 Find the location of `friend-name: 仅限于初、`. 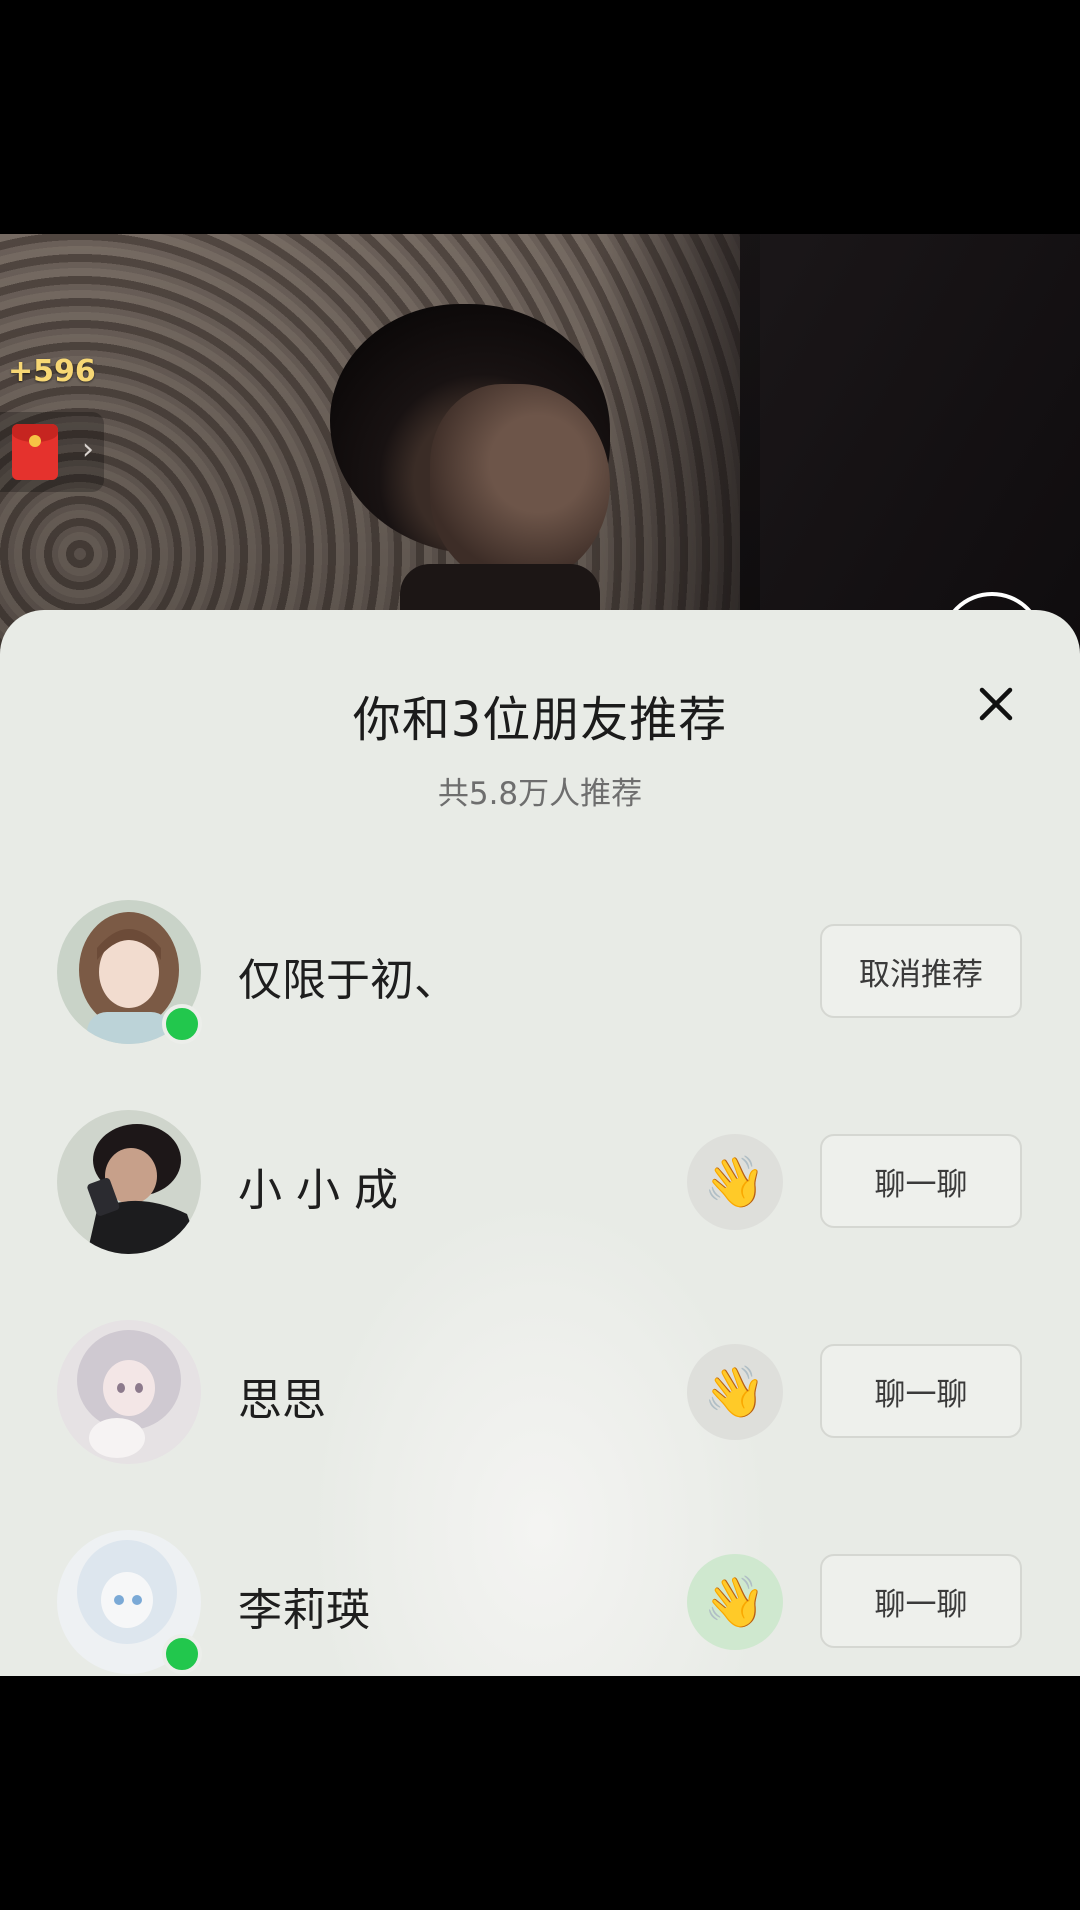

friend-name: 仅限于初、 is located at coordinates (348, 980).